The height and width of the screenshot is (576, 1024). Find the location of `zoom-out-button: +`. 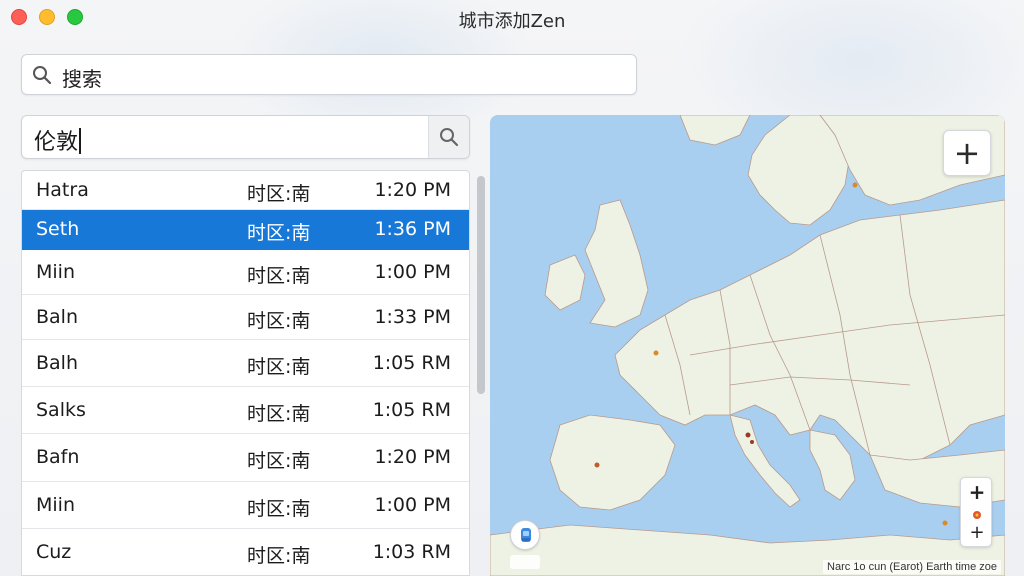

zoom-out-button: + is located at coordinates (977, 532).